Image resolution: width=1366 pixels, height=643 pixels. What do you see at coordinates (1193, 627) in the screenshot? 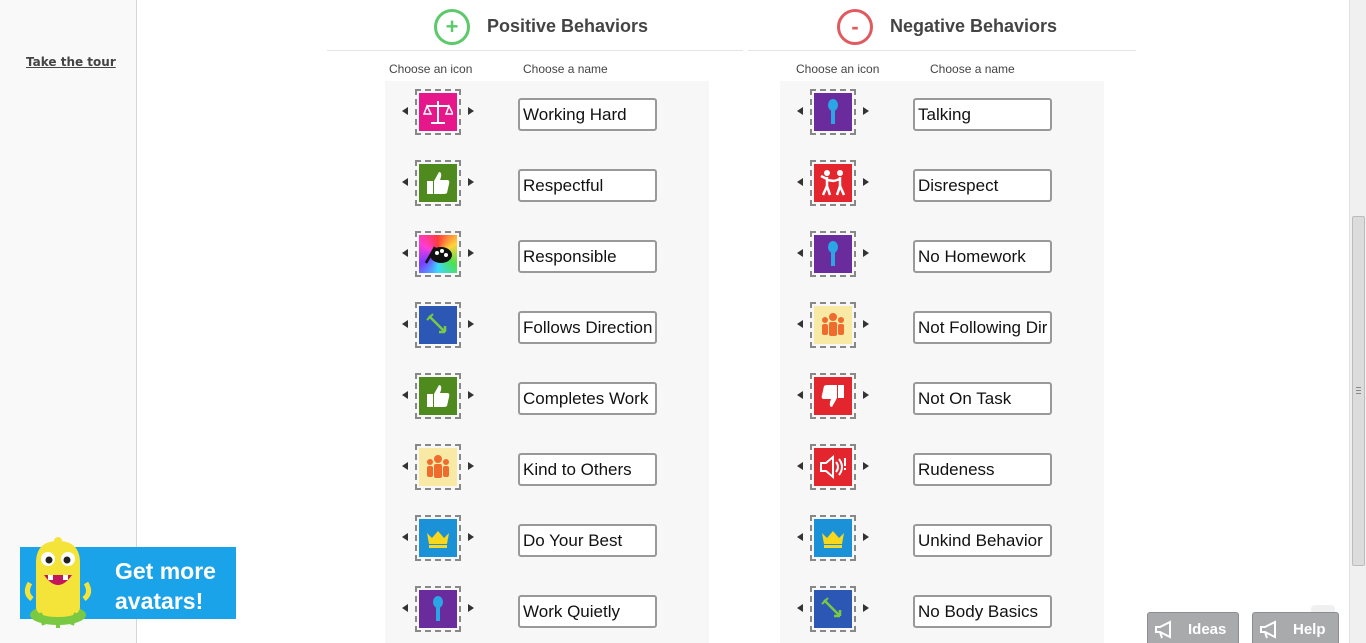
I see `ideas-button: Ideas` at bounding box center [1193, 627].